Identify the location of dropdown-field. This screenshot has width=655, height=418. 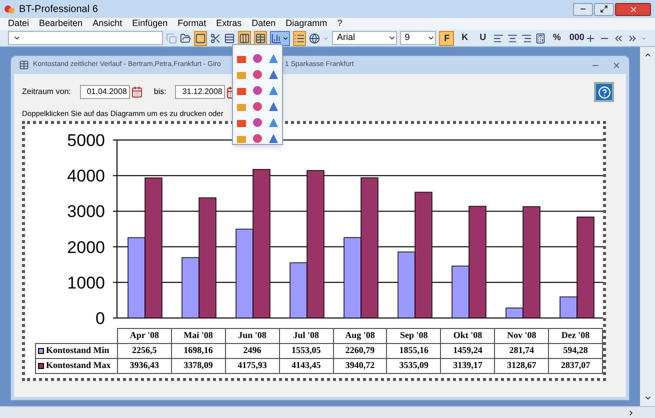
(86, 38).